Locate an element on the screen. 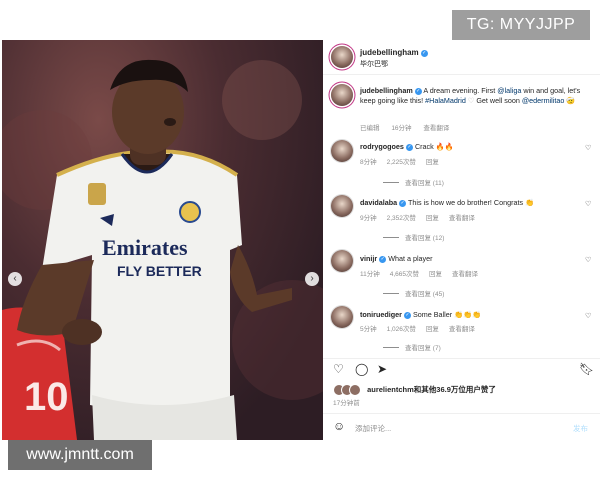 The image size is (600, 480). bookmark-icon: 🔖︎ is located at coordinates (586, 369).